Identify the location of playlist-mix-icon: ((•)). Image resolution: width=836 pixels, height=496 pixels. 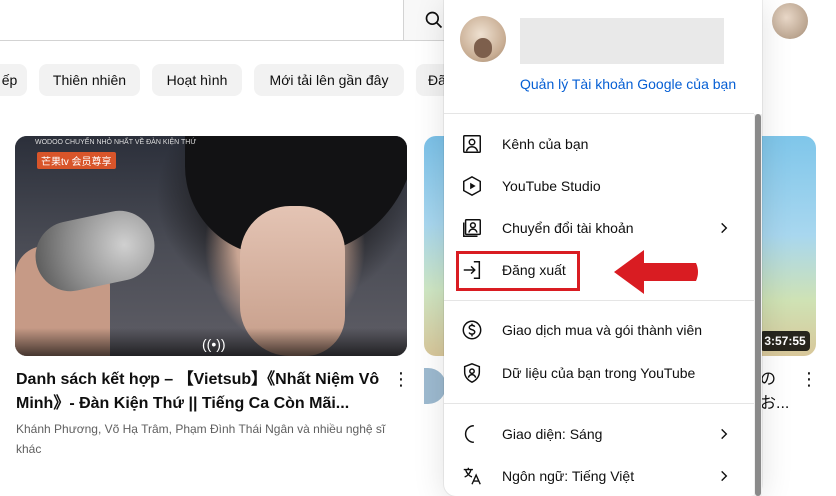
(214, 344).